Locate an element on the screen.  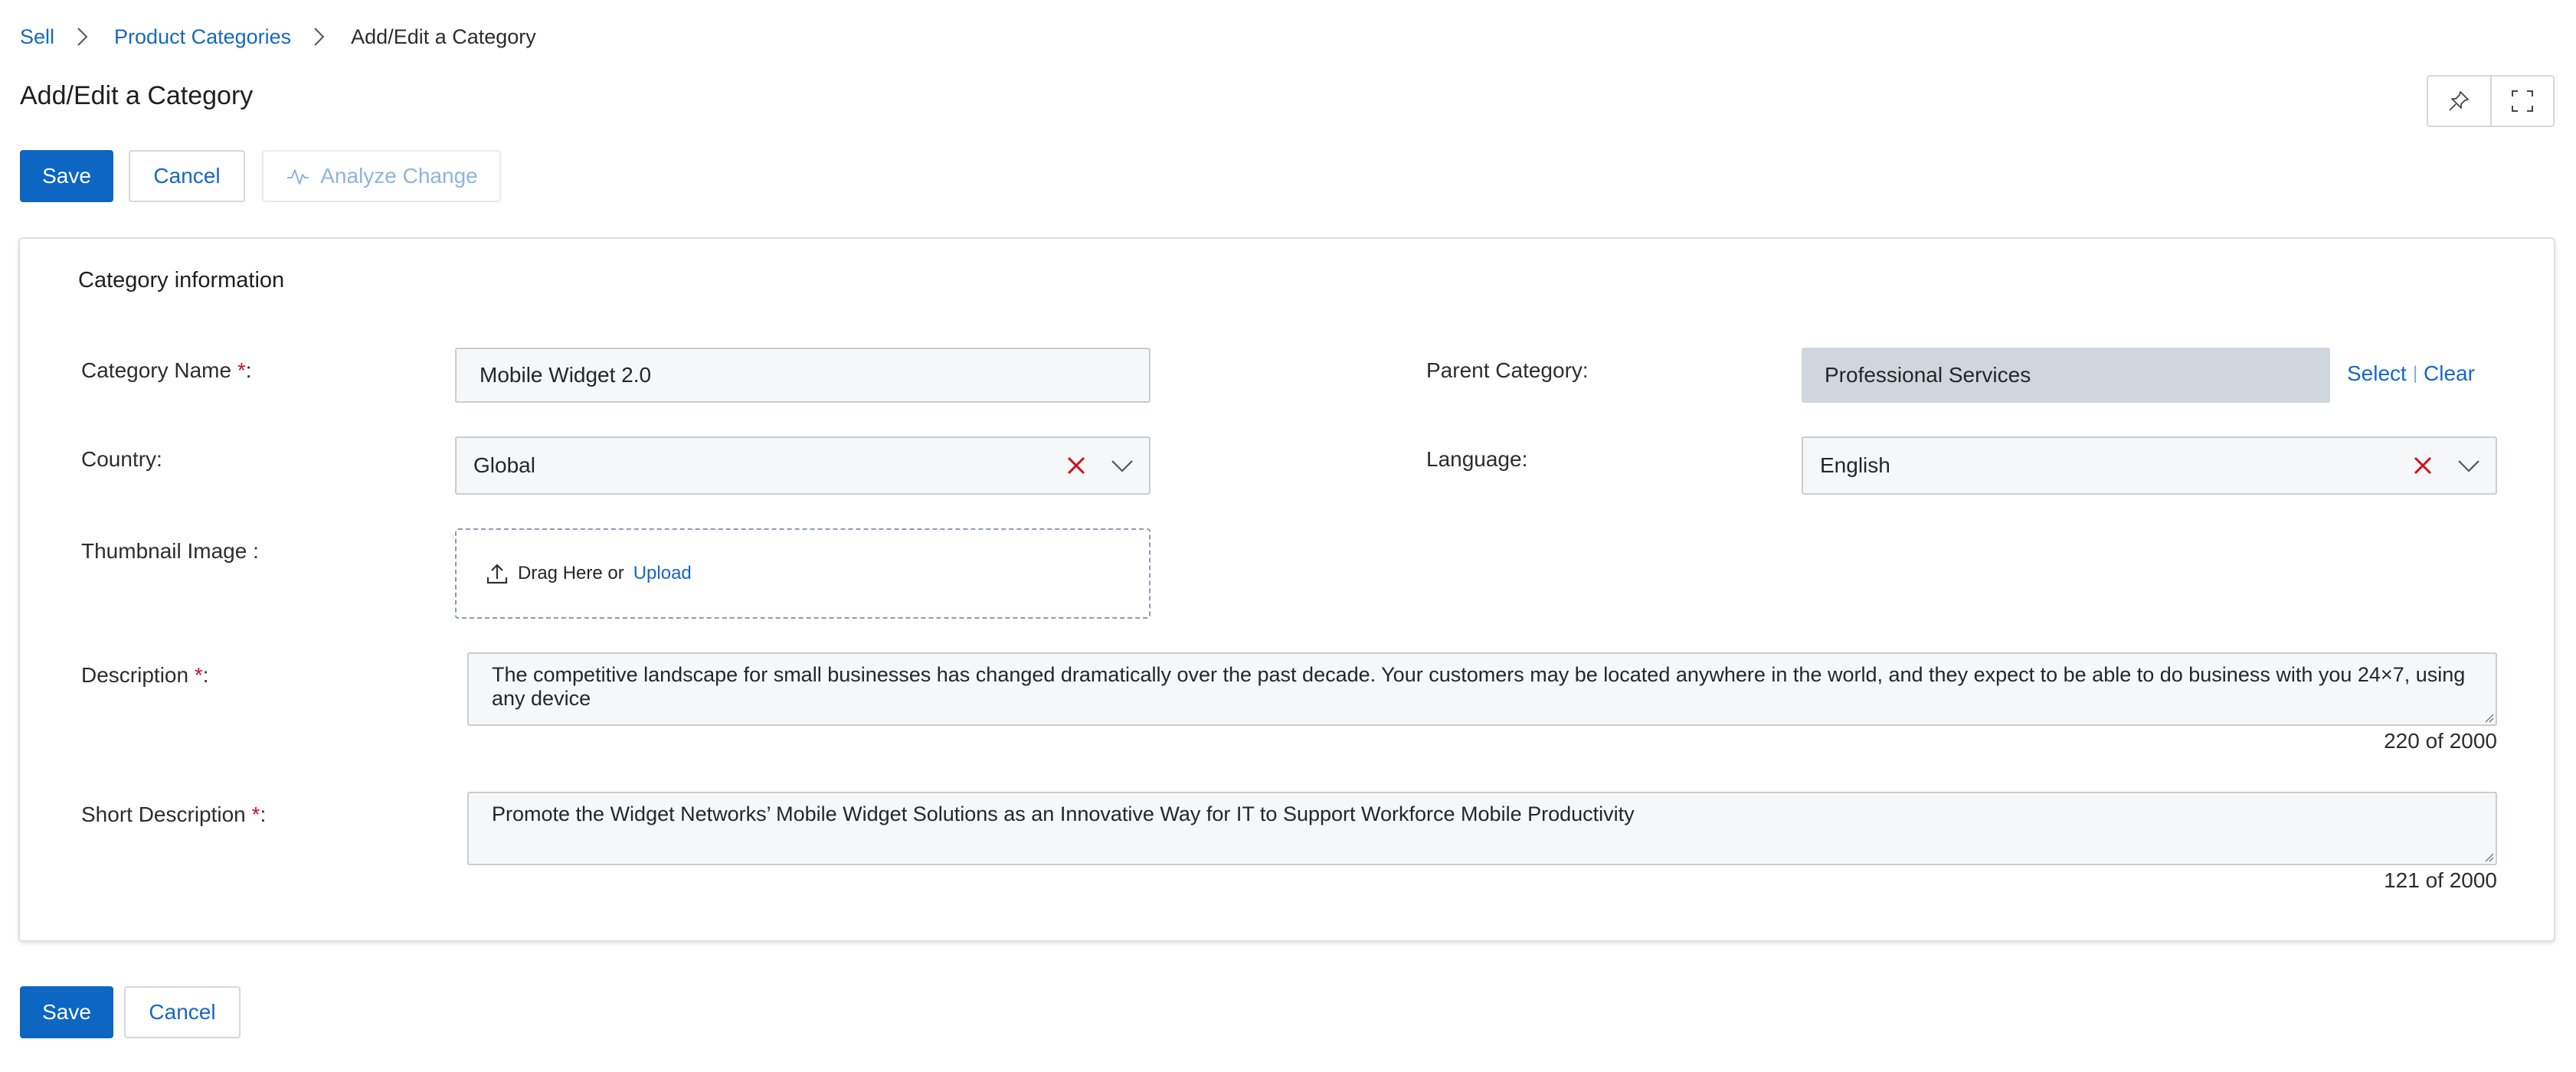
category-name-label: Category Name *: is located at coordinates (166, 370).